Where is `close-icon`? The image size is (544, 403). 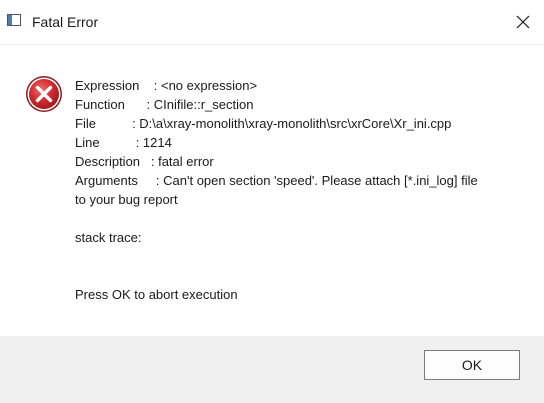 close-icon is located at coordinates (523, 22).